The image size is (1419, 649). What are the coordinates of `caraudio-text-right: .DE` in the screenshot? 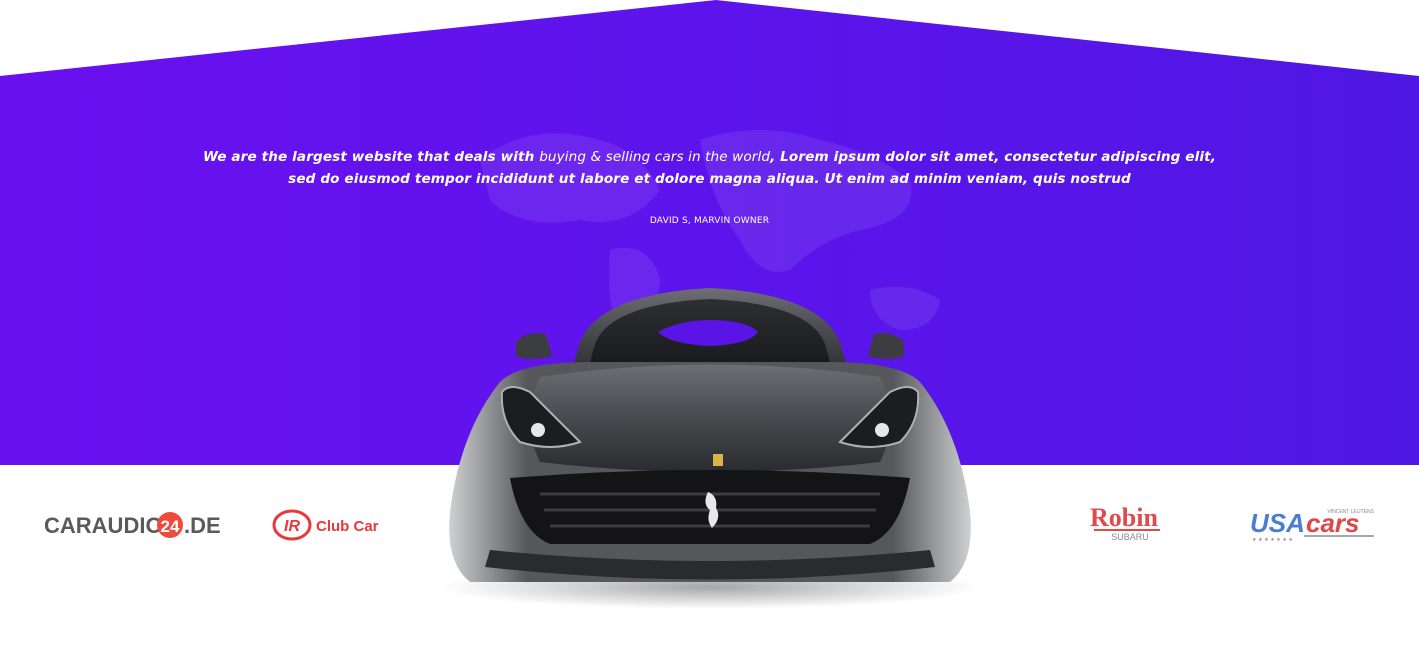 It's located at (202, 525).